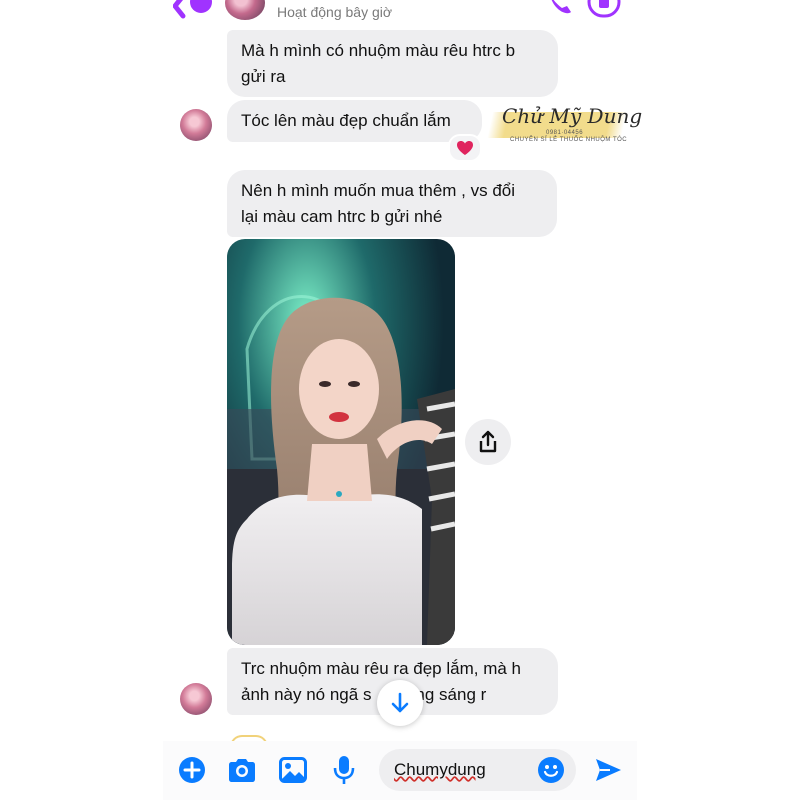  I want to click on message-bubble: Mà h mình có nhuộm màu rêu htrc b gửi ra, so click(392, 63).